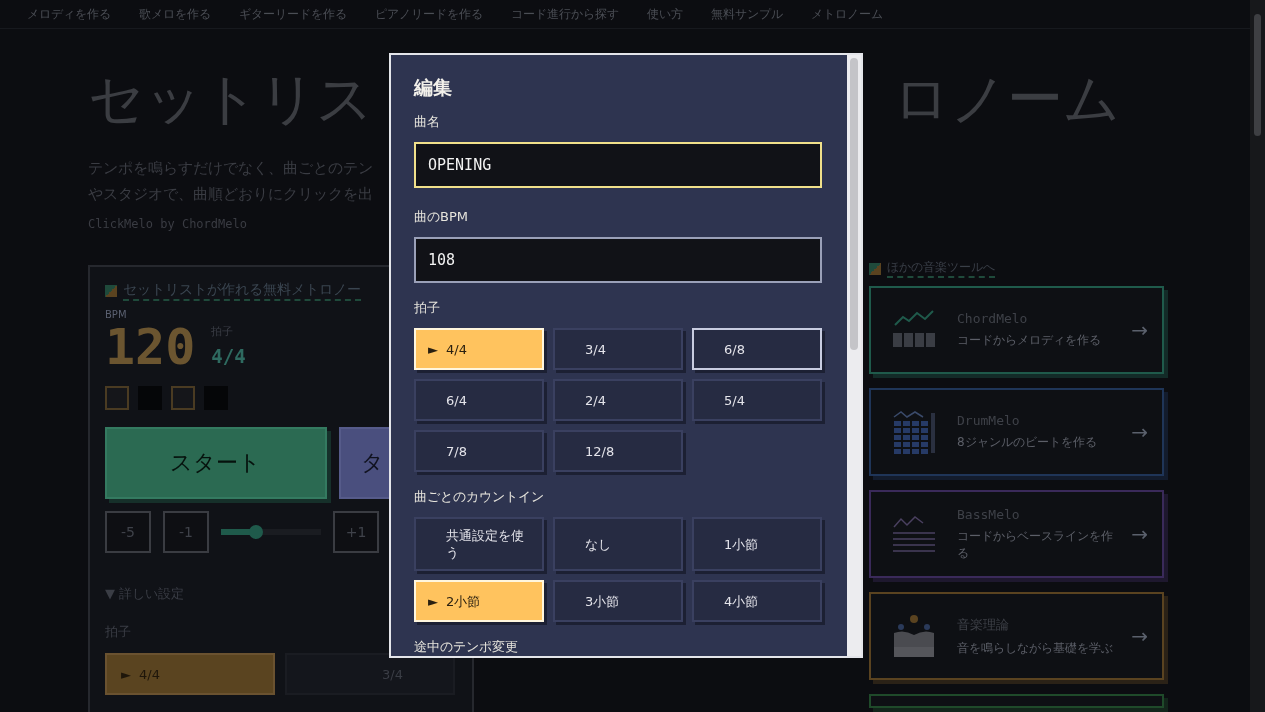 This screenshot has width=1265, height=712. What do you see at coordinates (479, 451) in the screenshot?
I see `meter-option: 7/8` at bounding box center [479, 451].